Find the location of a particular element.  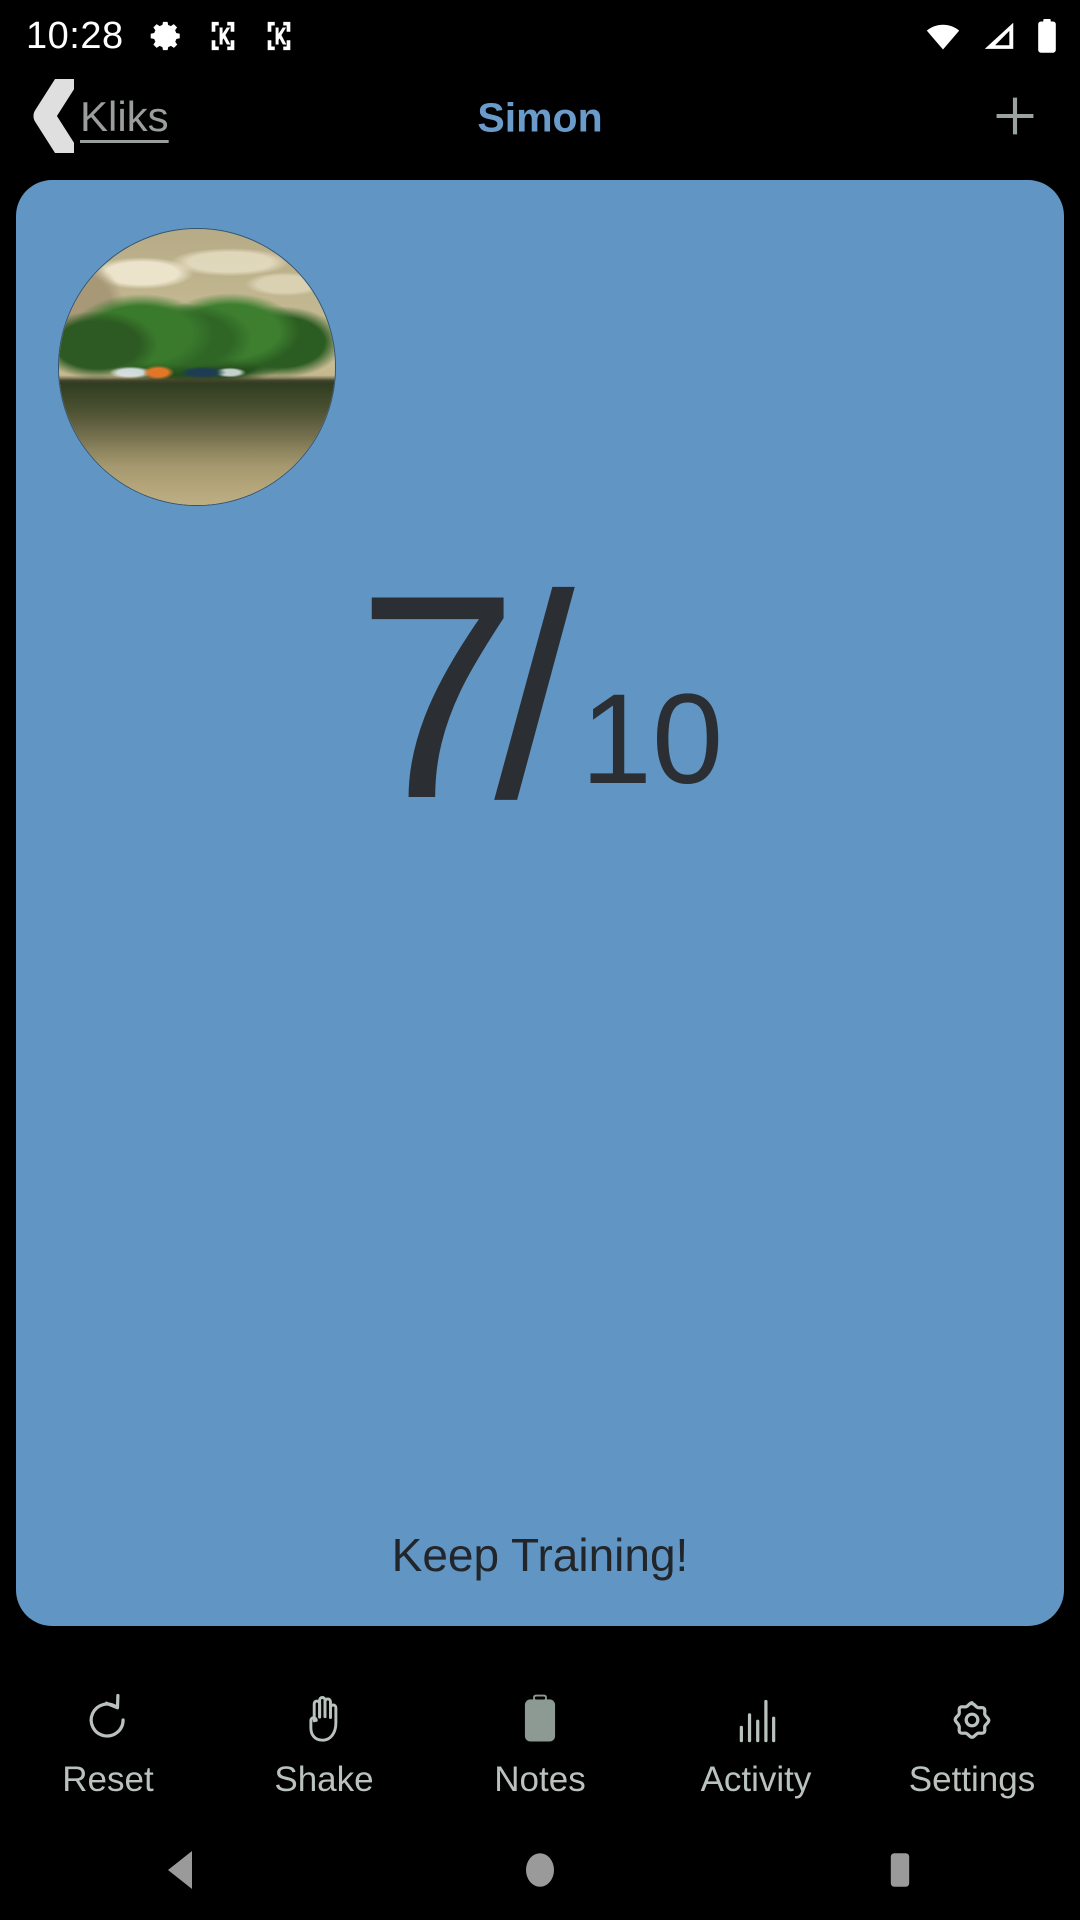

counter-current-value: 7 is located at coordinates (437, 697).